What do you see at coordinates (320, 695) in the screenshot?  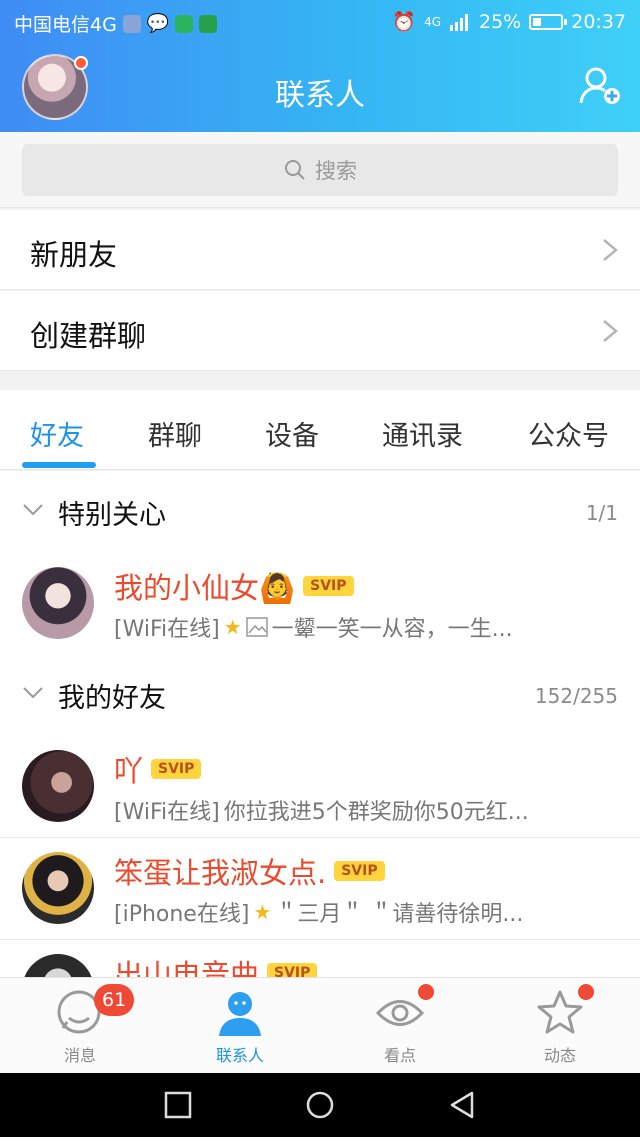 I see `group-header-friends: 我的好友 152/255` at bounding box center [320, 695].